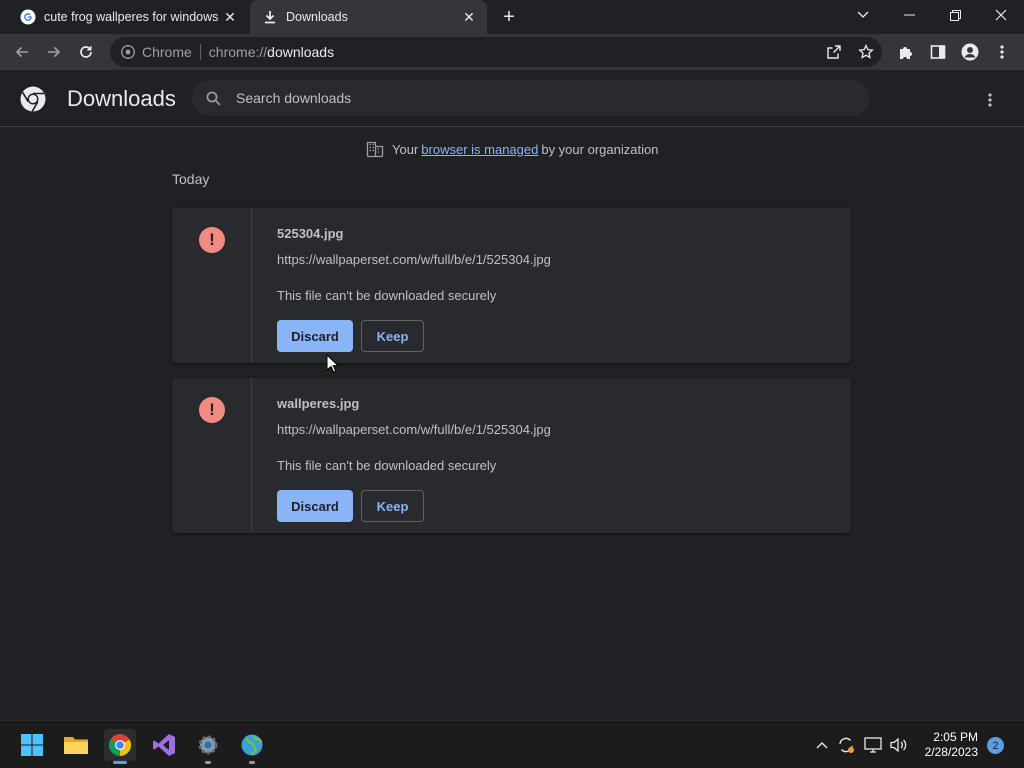  Describe the element at coordinates (33, 99) in the screenshot. I see `chrome-logo-icon` at that location.